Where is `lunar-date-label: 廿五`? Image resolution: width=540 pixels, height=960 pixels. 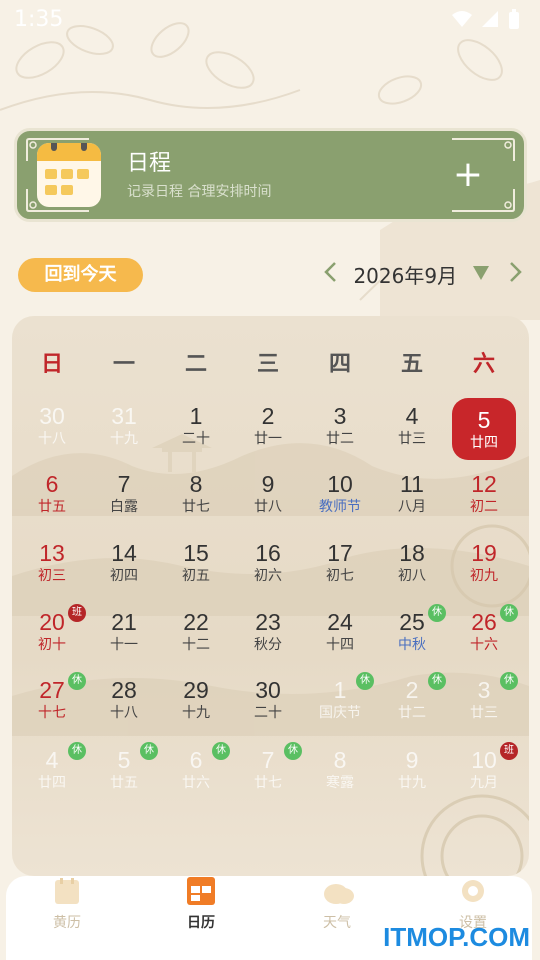
lunar-date-label: 廿五 is located at coordinates (52, 507).